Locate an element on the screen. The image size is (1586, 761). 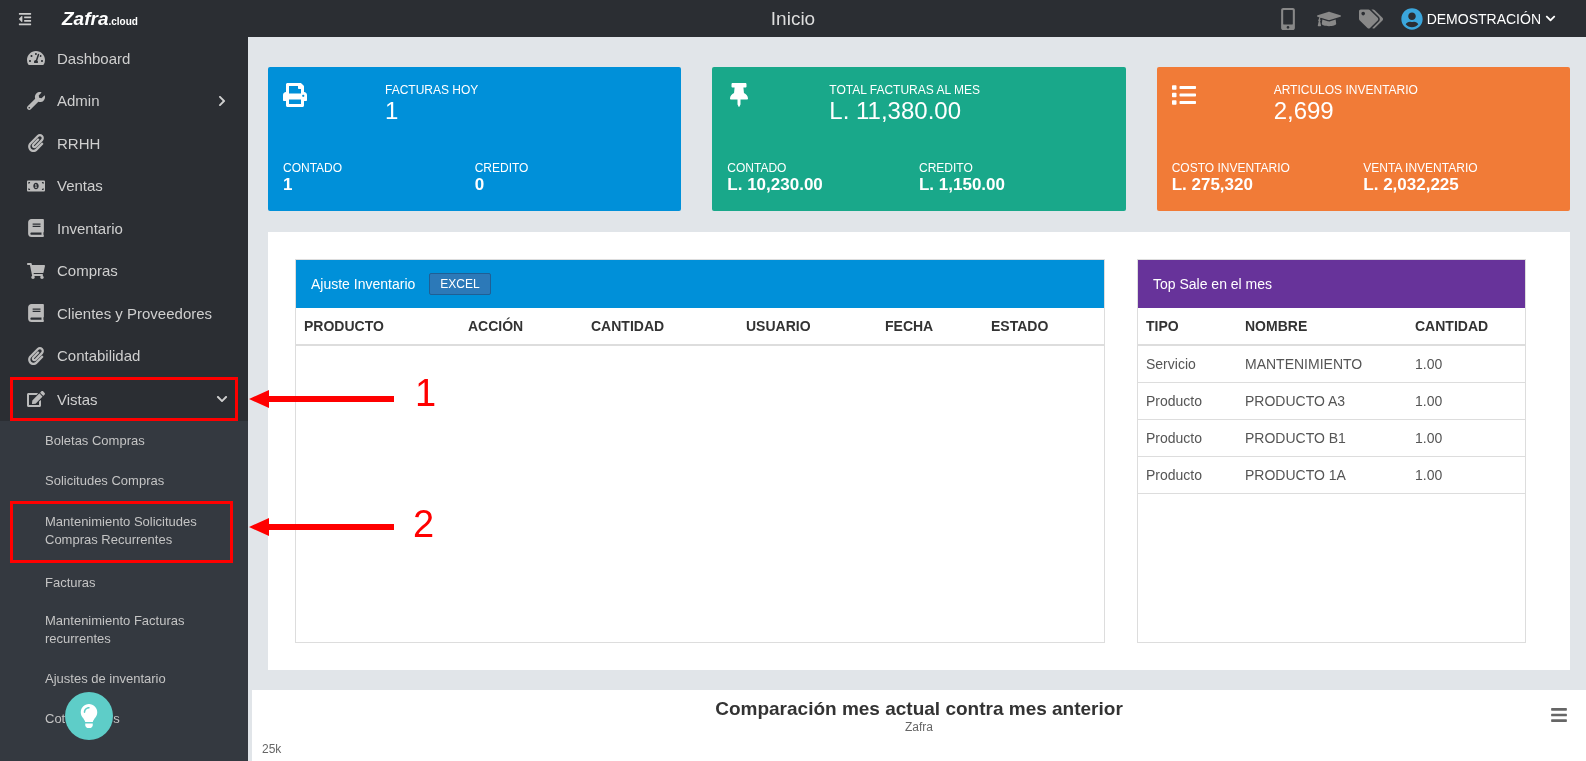
menu-icon is located at coordinates (1559, 715).